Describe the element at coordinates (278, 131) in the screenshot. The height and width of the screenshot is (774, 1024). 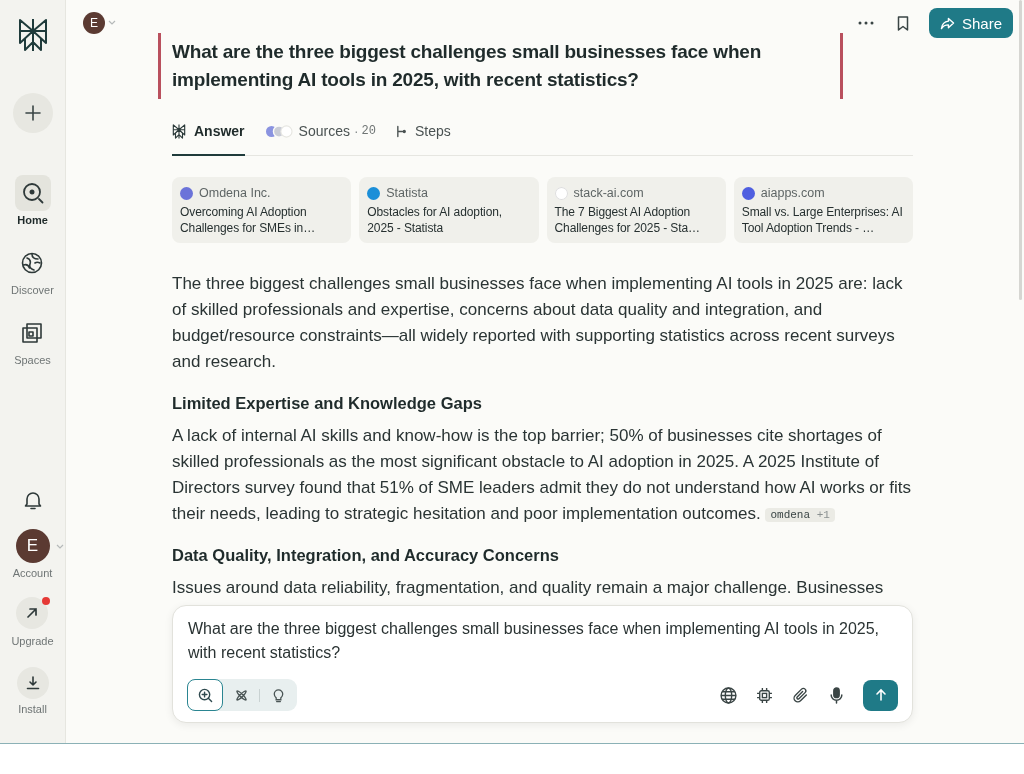
I see `favicon-stack-icon` at that location.